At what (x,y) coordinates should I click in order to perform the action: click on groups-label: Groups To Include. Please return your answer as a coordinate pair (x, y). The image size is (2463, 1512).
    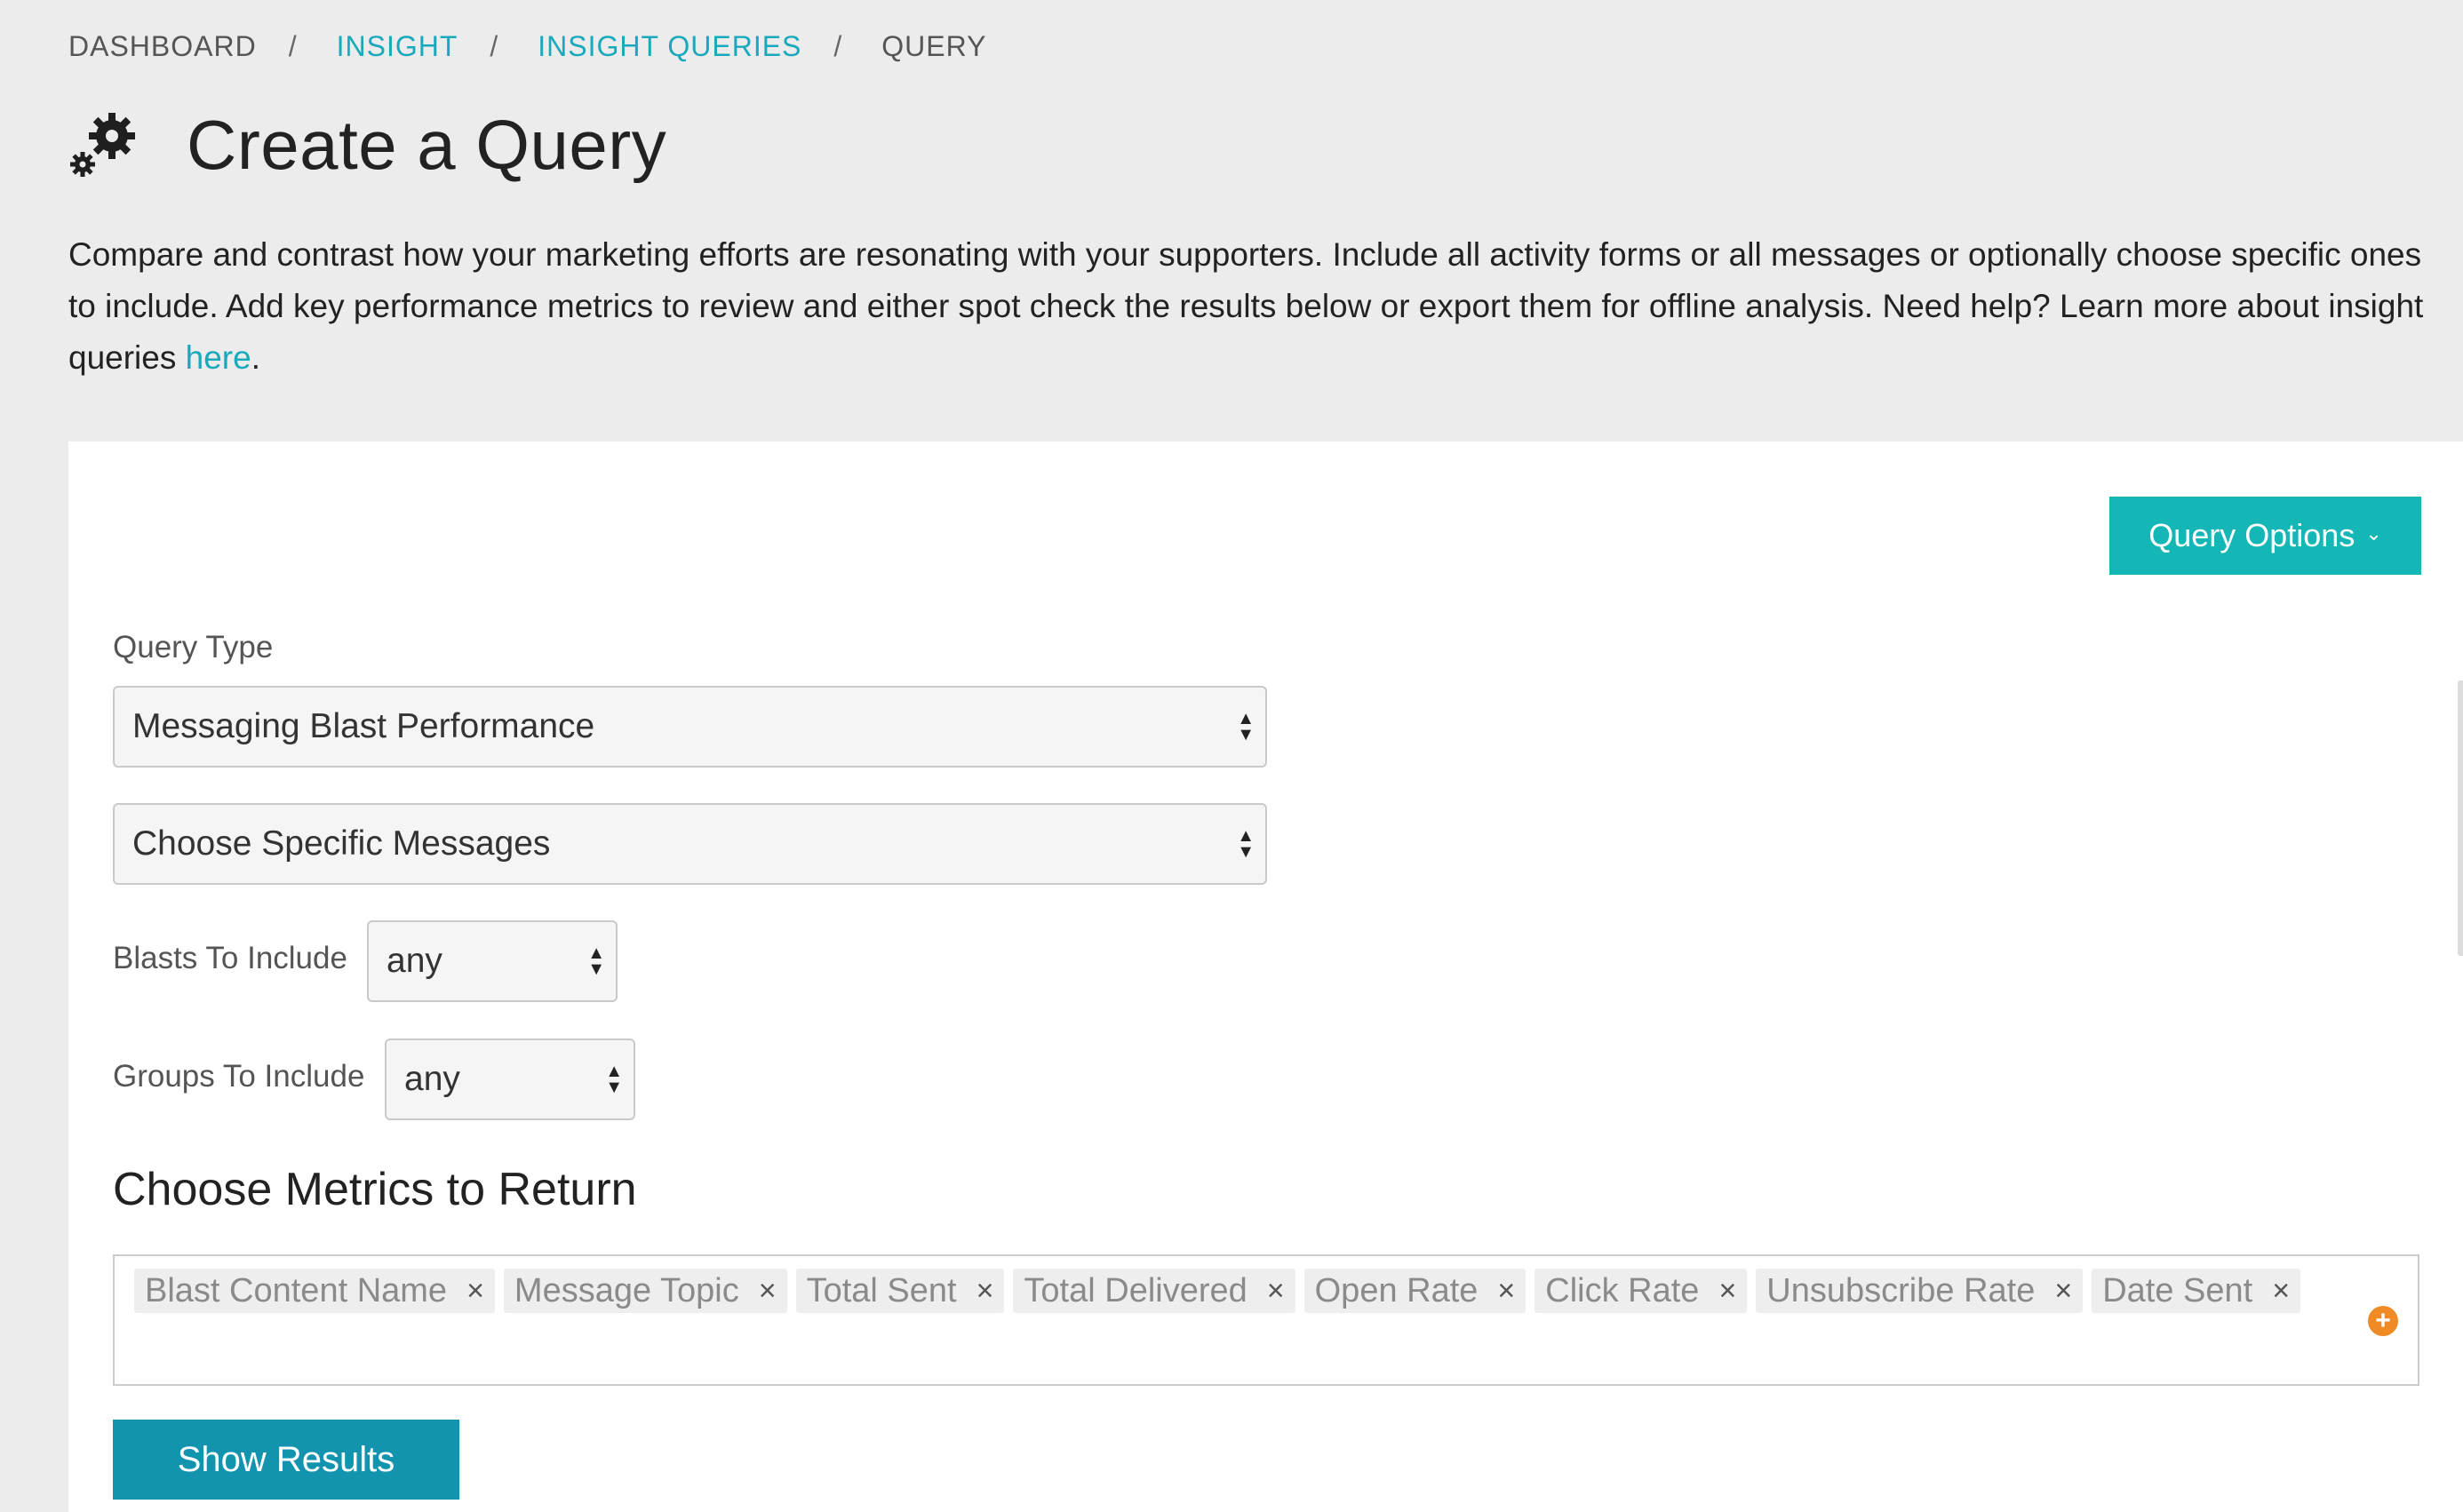
    Looking at the image, I should click on (239, 1076).